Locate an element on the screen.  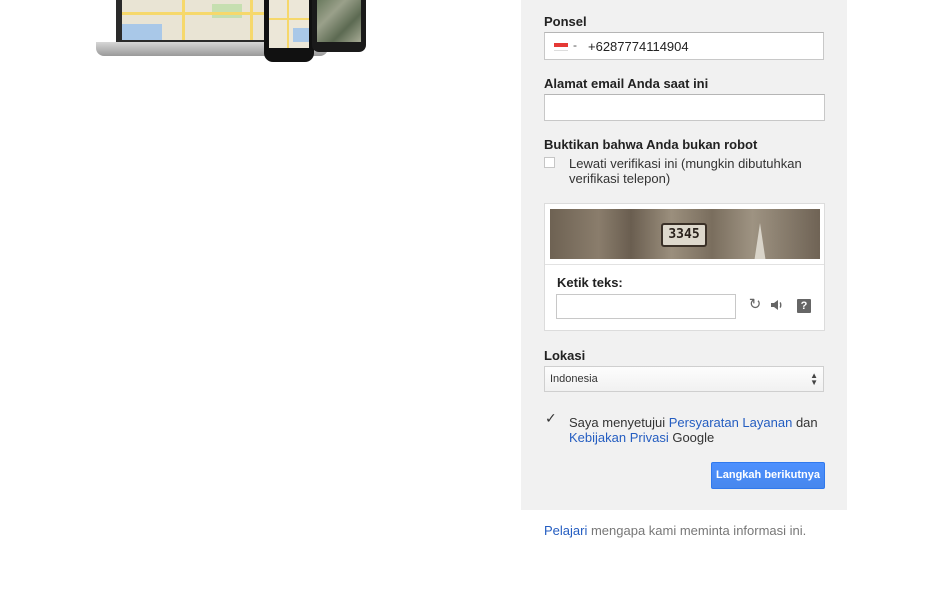
phone-field: - +6287774114904 is located at coordinates (684, 46).